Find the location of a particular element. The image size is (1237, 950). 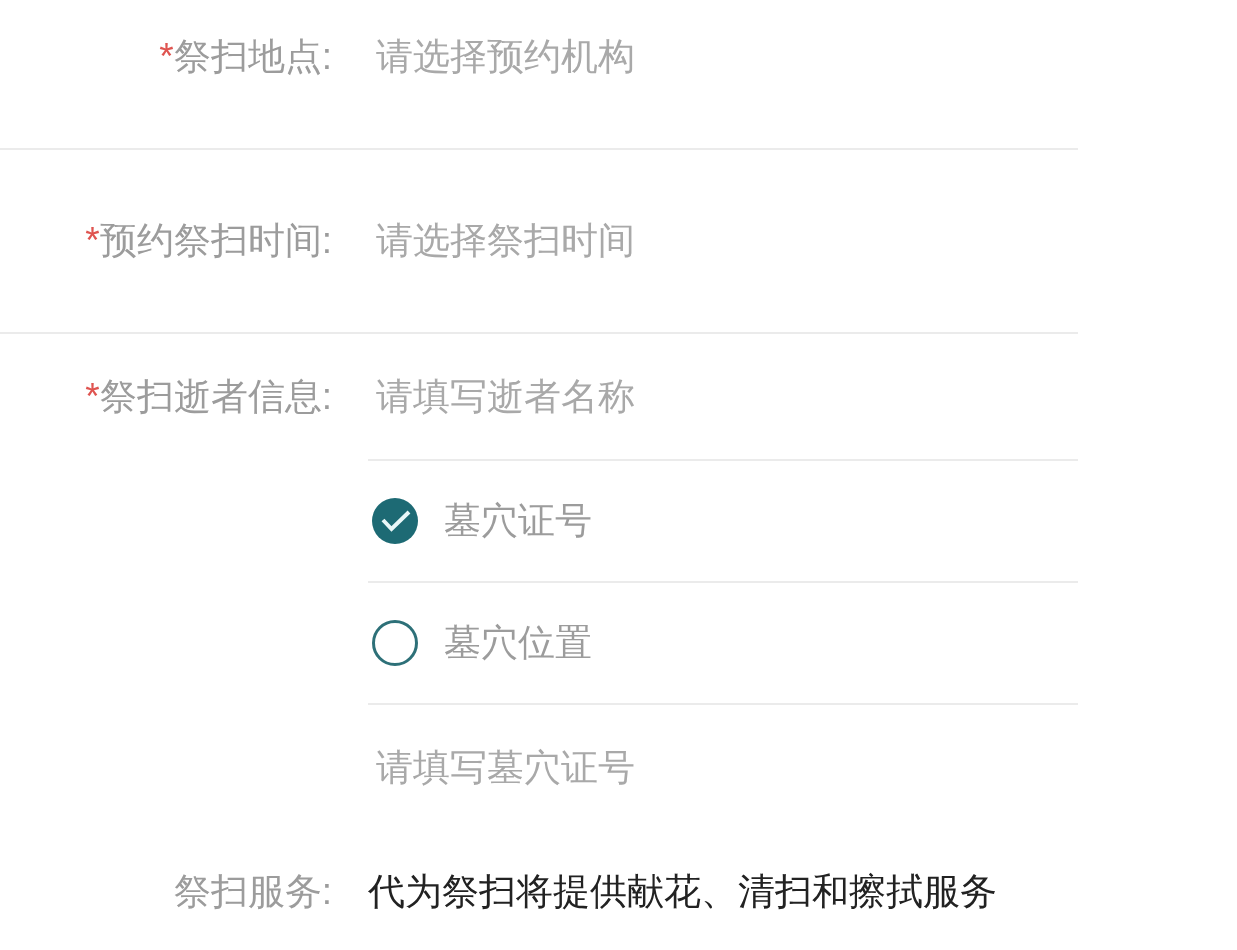

field-label: *祭扫逝者信息: is located at coordinates (208, 397).